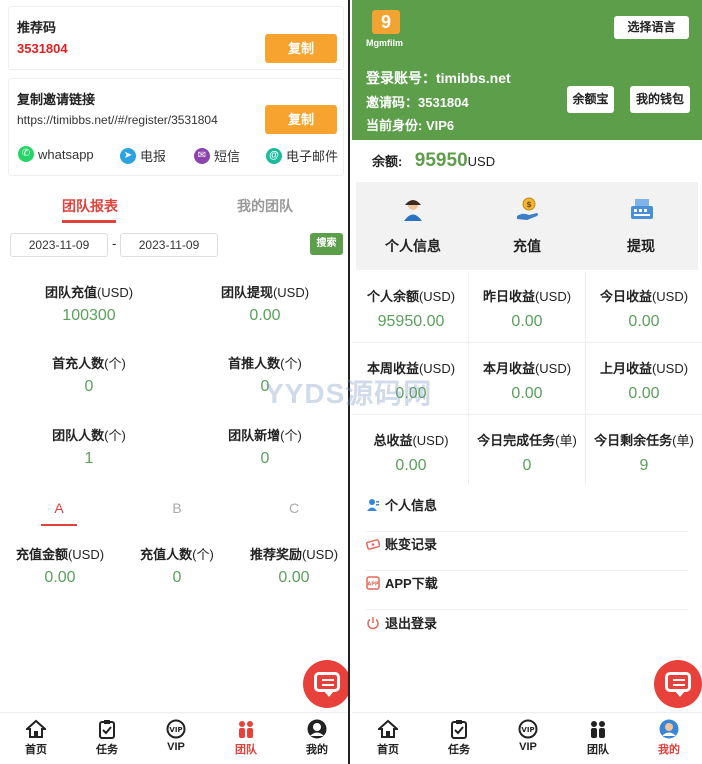 This screenshot has height=764, width=702. I want to click on sms-icon: ✉, so click(202, 155).